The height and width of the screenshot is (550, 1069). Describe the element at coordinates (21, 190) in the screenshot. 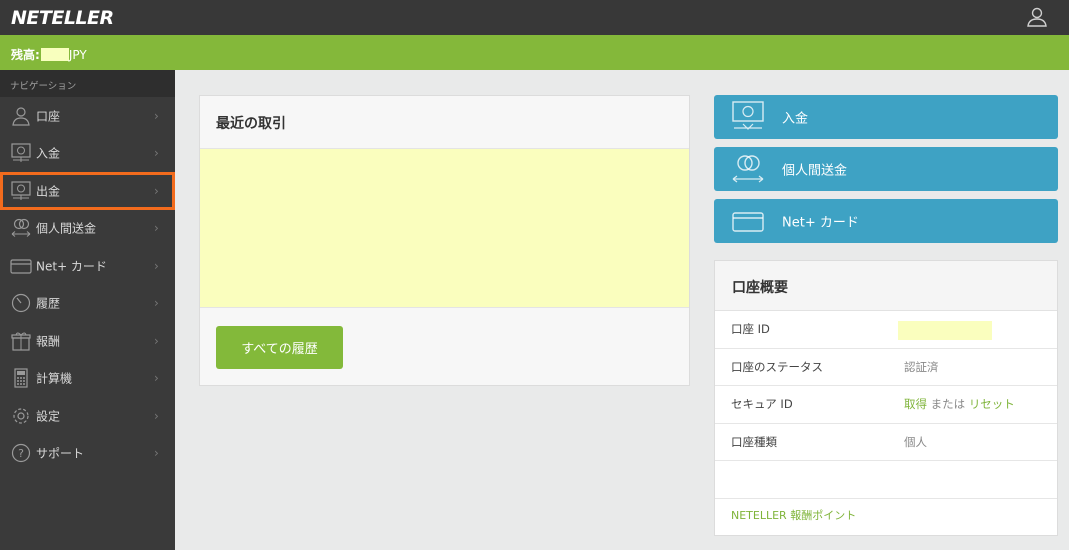

I see `withdraw-icon` at that location.